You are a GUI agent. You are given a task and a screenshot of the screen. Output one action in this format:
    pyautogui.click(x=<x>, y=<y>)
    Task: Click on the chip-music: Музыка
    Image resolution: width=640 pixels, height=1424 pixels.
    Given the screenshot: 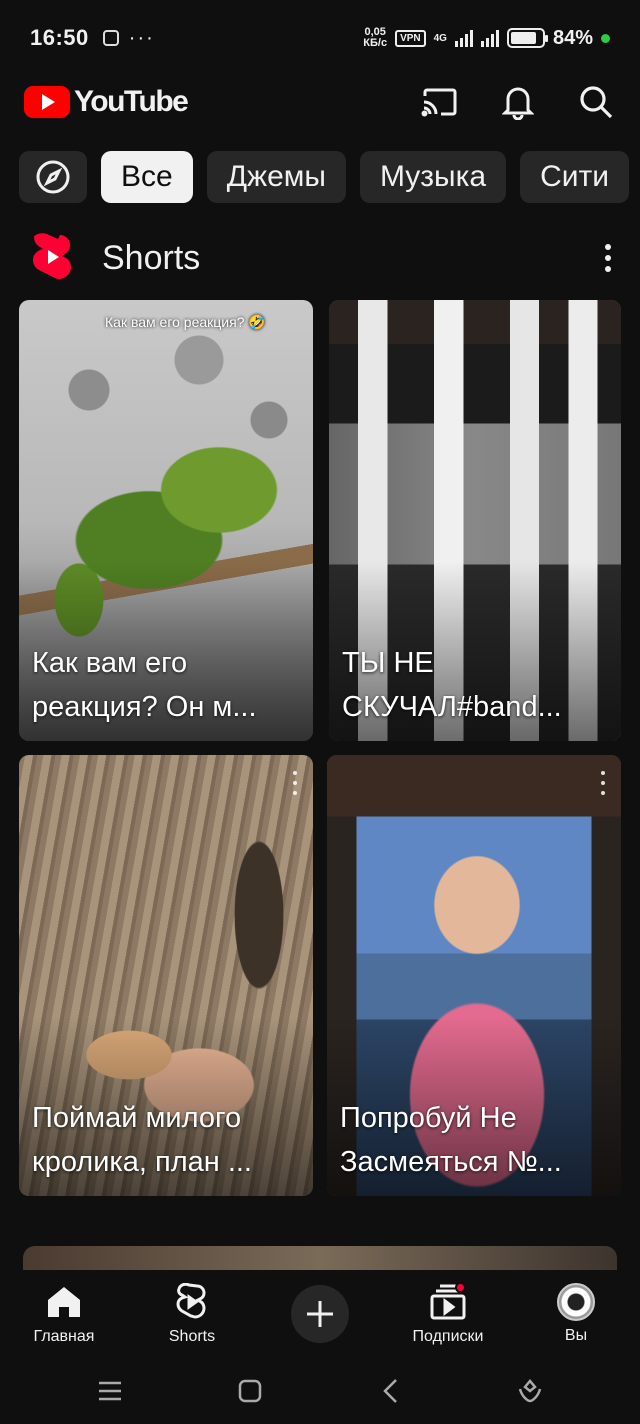 What is the action you would take?
    pyautogui.click(x=433, y=177)
    